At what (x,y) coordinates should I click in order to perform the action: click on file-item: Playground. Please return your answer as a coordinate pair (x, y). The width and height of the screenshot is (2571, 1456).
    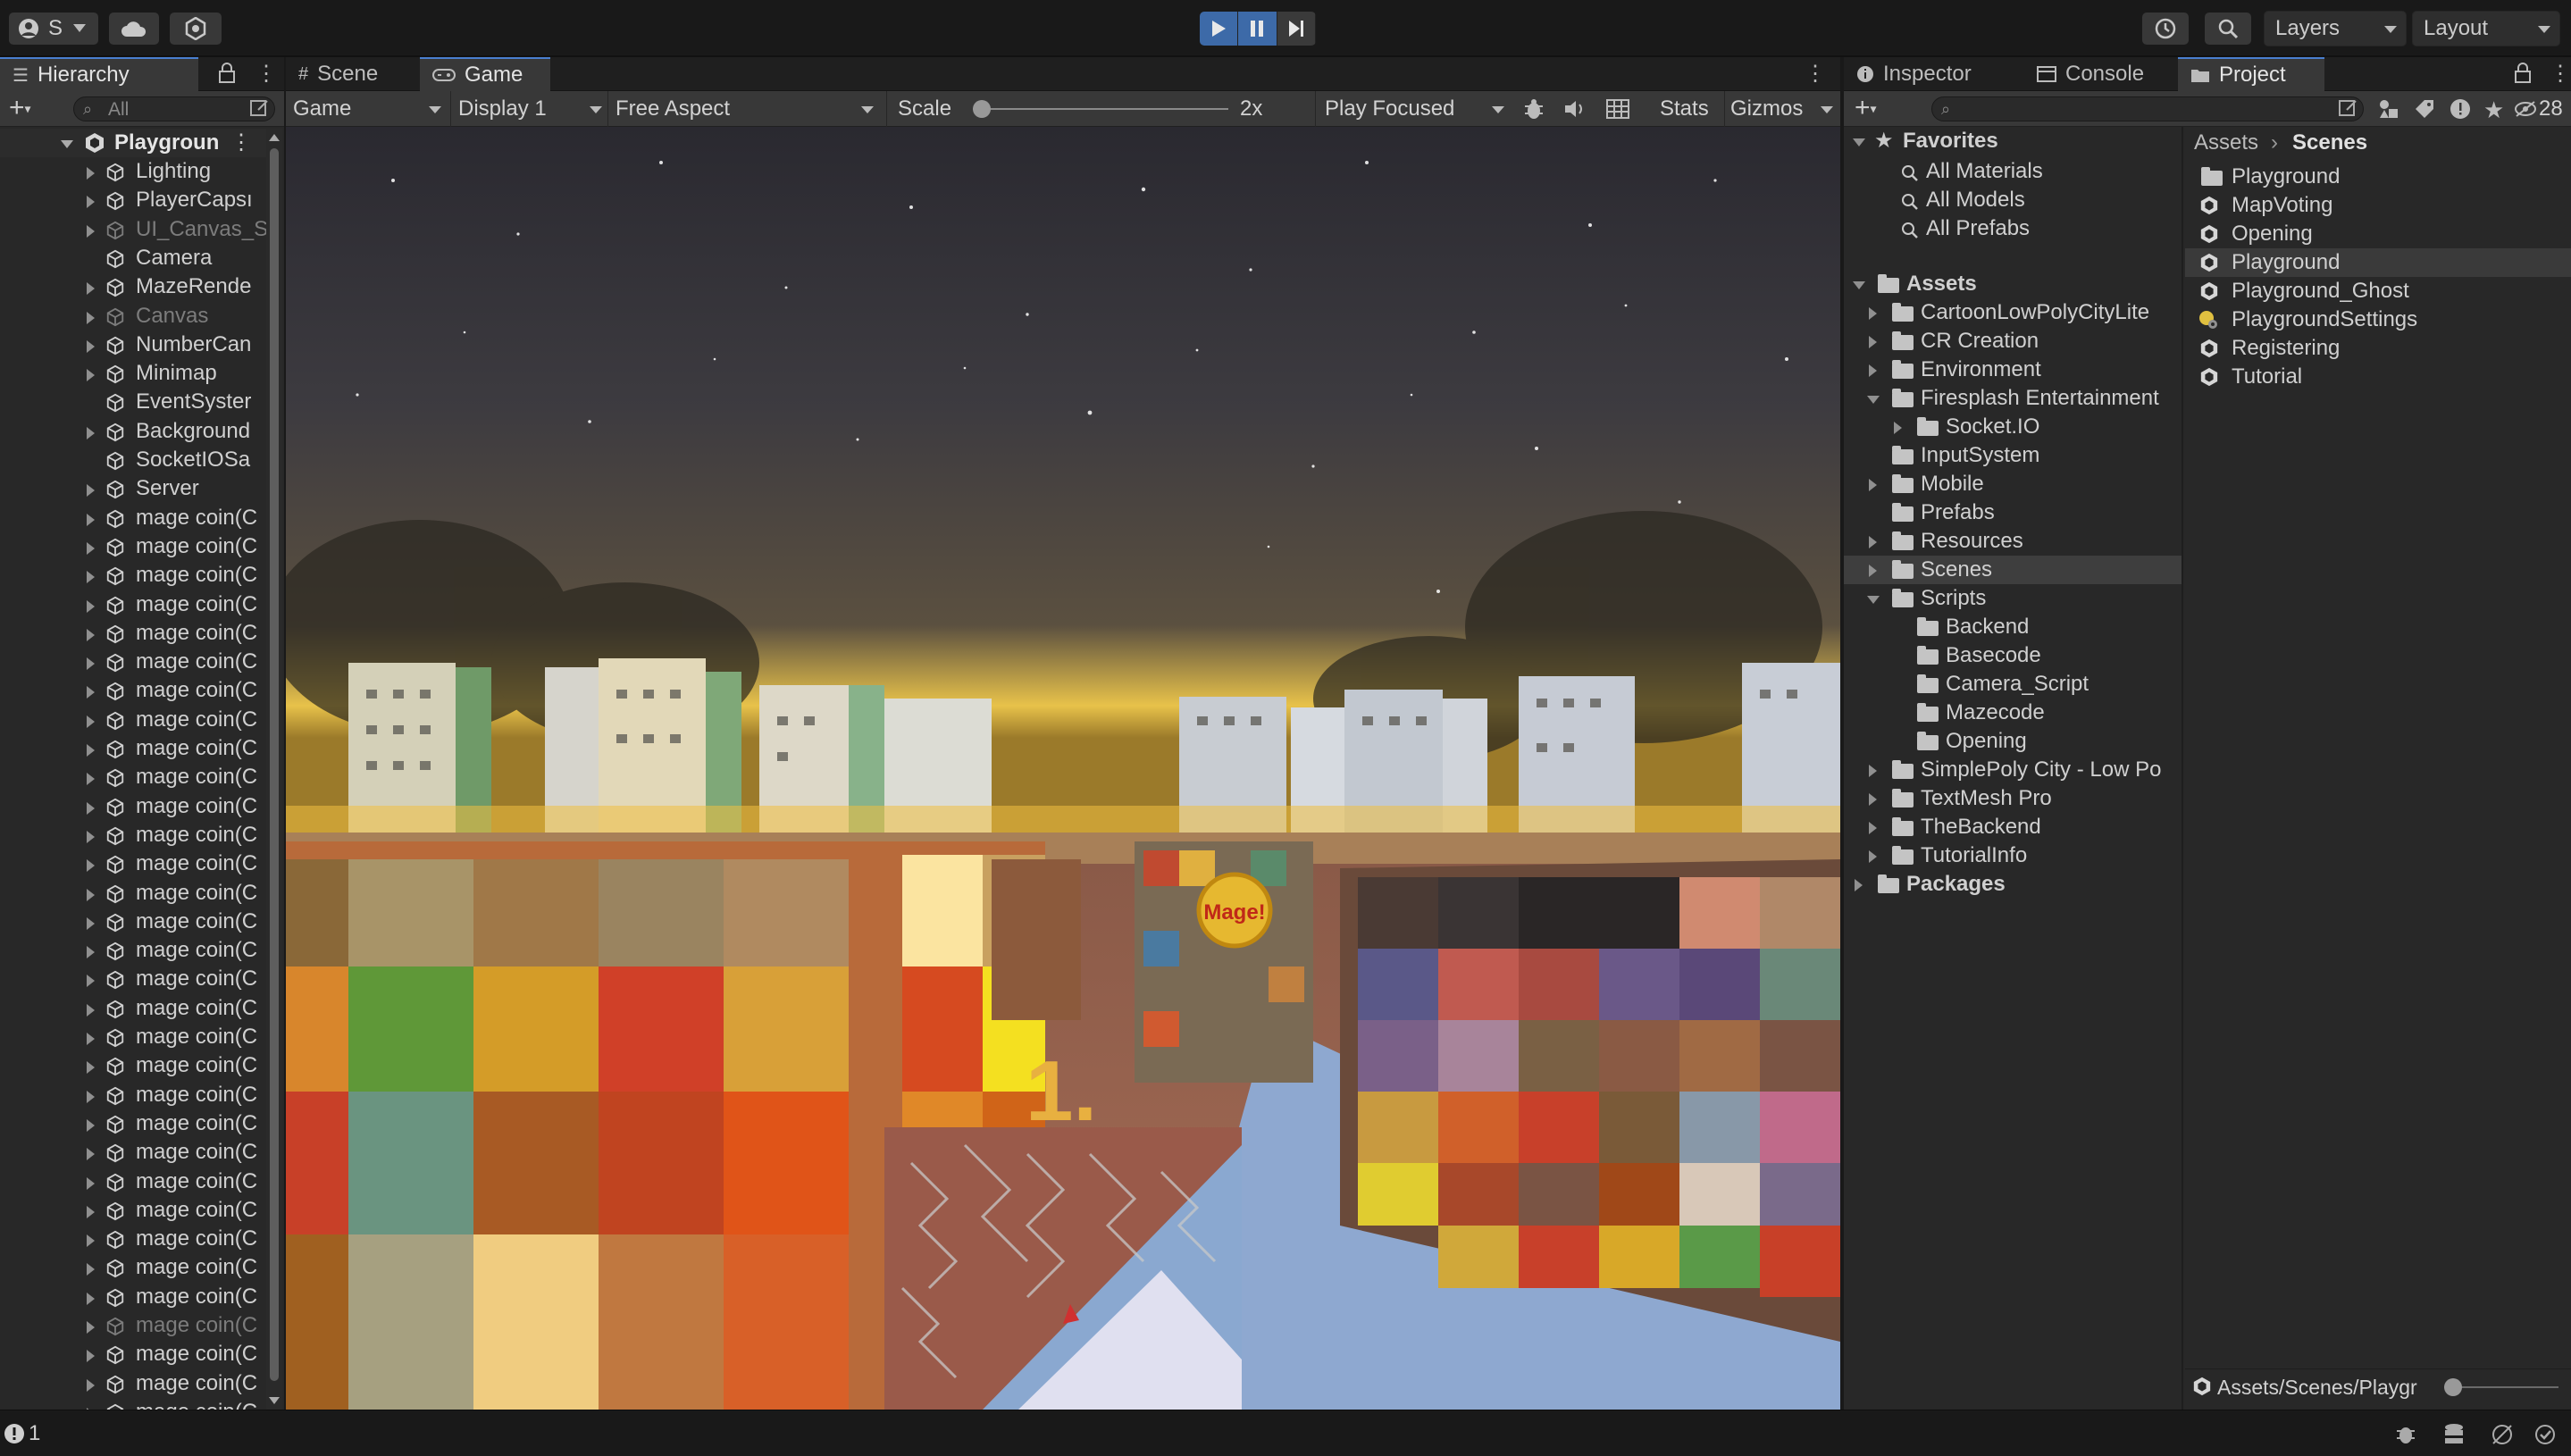
    Looking at the image, I should click on (2378, 177).